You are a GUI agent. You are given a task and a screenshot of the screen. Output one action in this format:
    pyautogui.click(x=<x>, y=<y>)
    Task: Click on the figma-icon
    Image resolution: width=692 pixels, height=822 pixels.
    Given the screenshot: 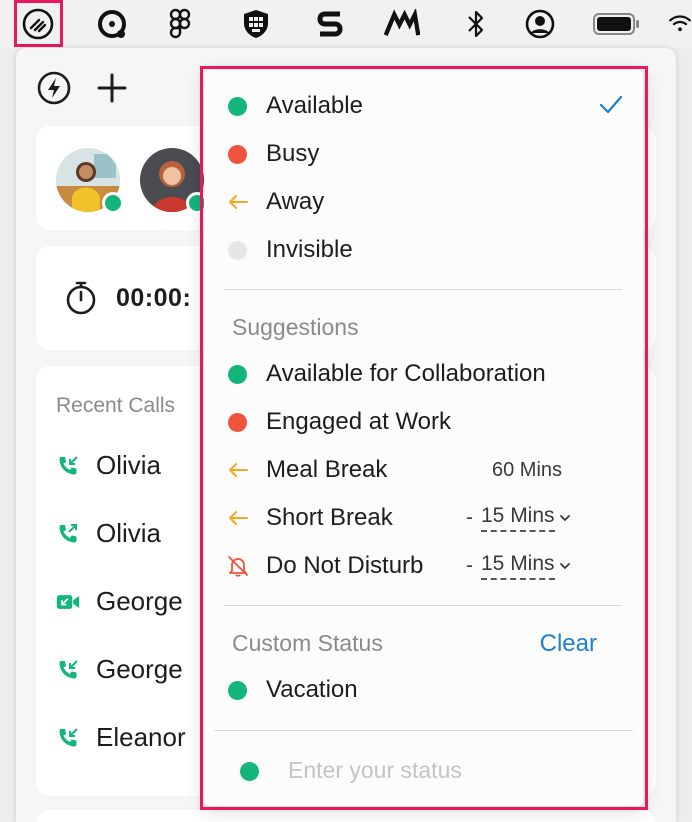 What is the action you would take?
    pyautogui.click(x=180, y=24)
    